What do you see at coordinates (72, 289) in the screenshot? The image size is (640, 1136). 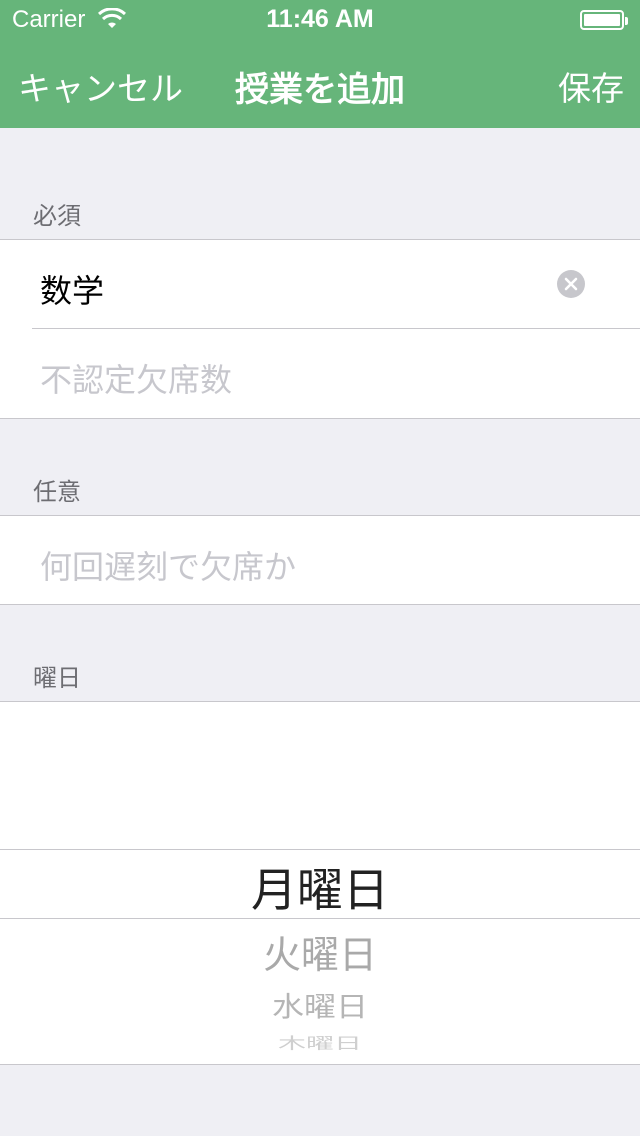 I see `subject-input: 数学` at bounding box center [72, 289].